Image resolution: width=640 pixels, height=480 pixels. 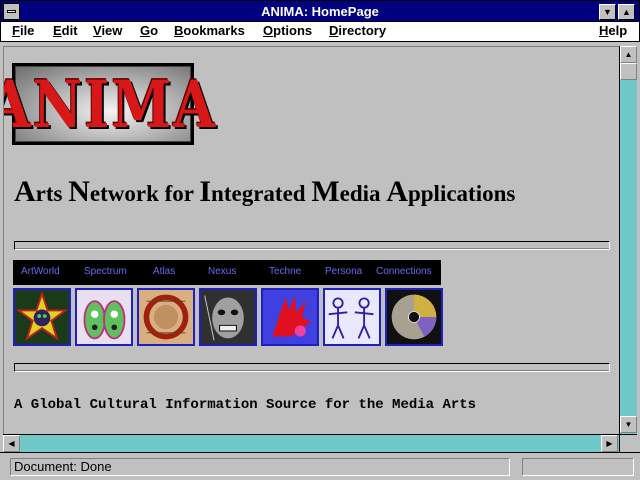 I want to click on headline-word: edia, so click(x=363, y=193).